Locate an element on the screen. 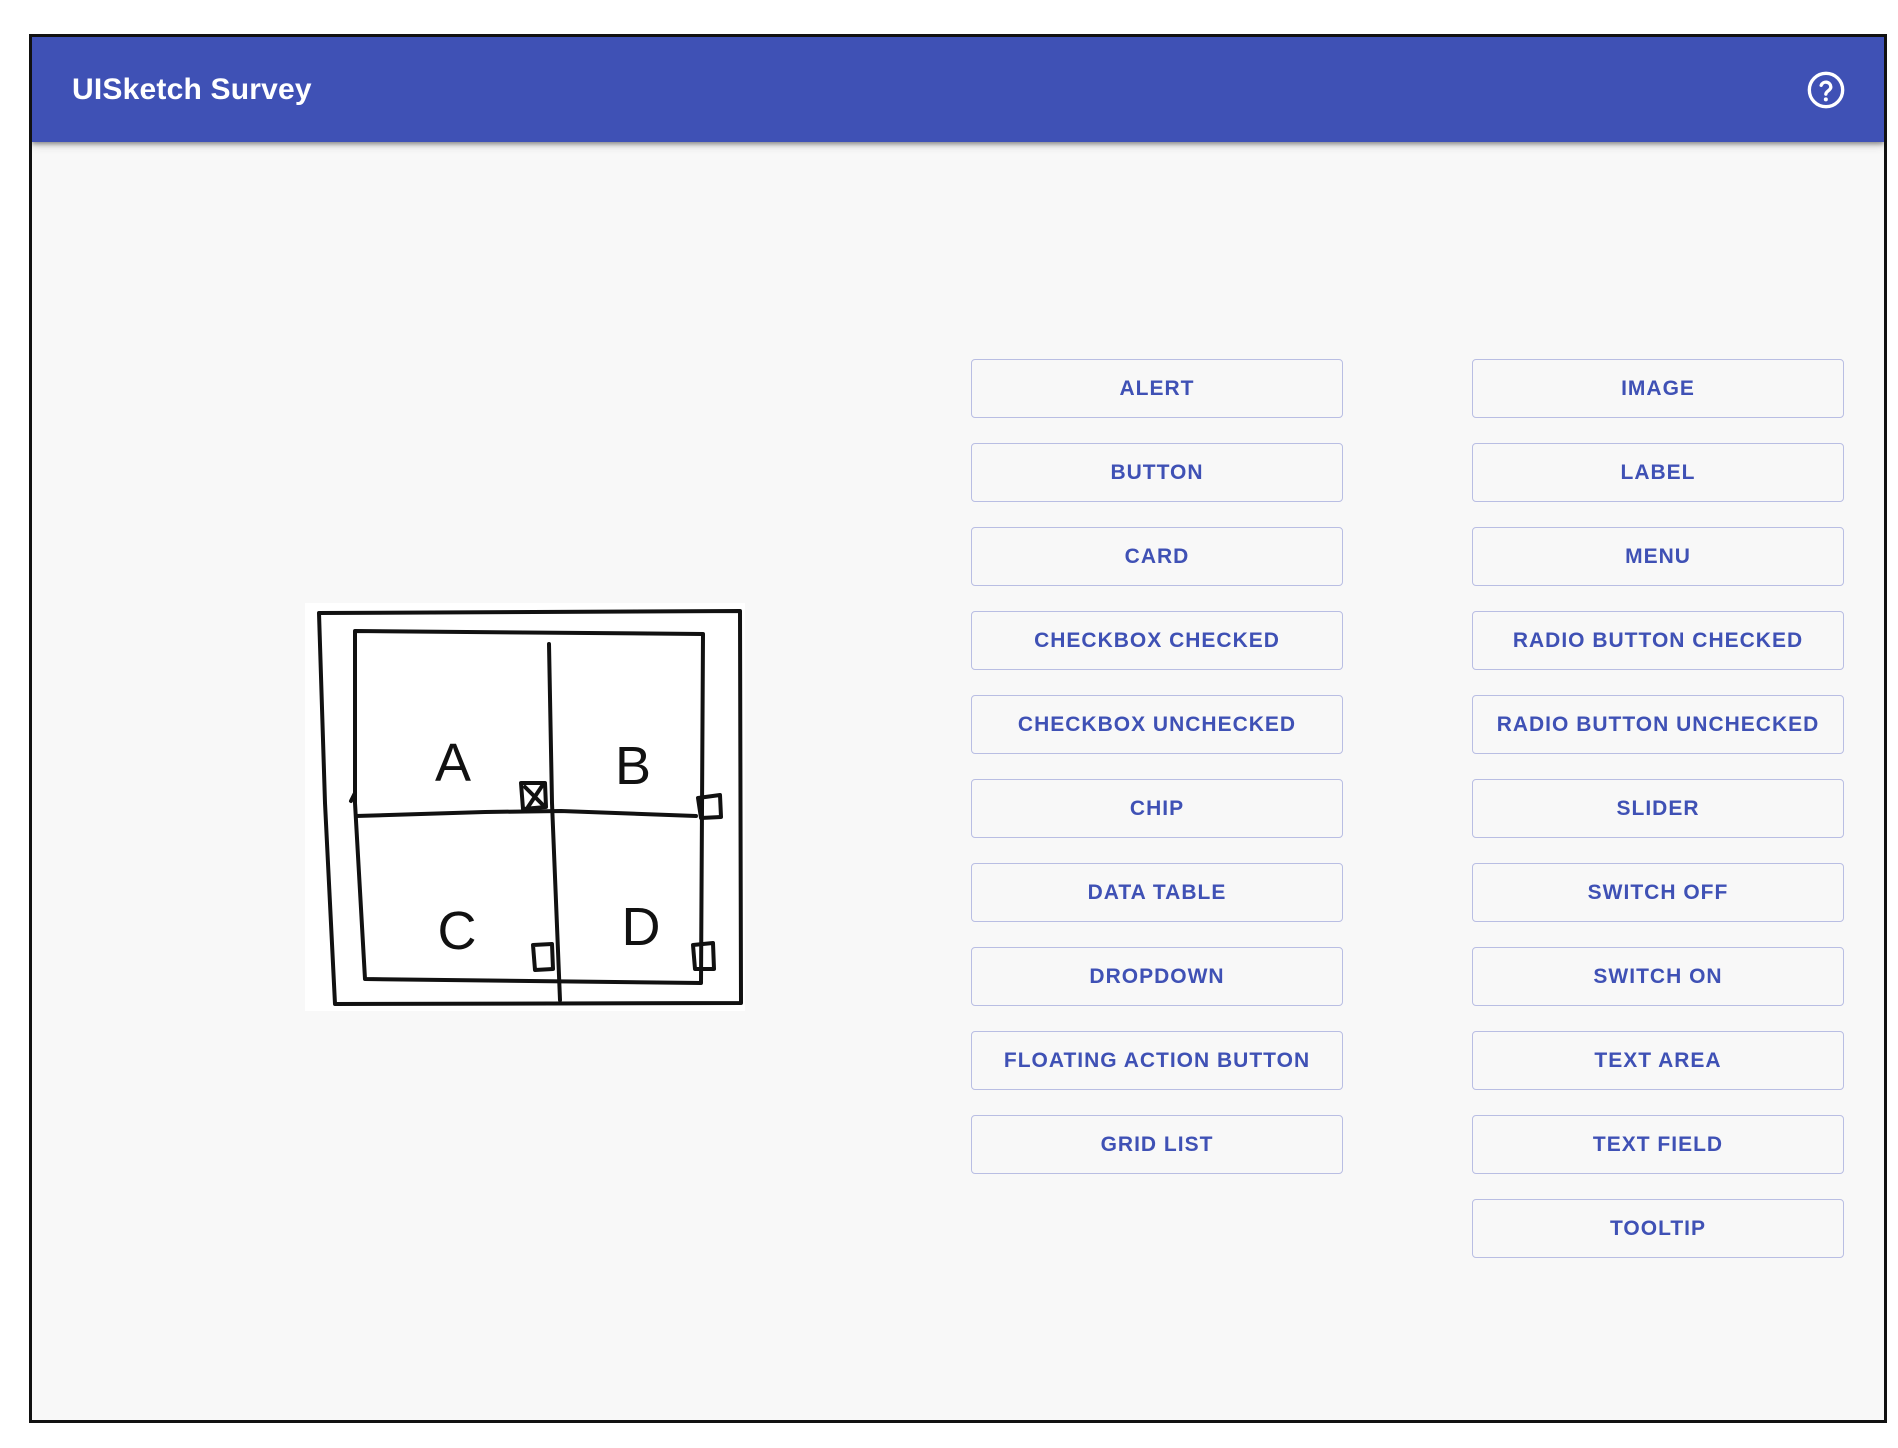 The width and height of the screenshot is (1898, 1448). hand-drawn-grid-sketch: A B C D is located at coordinates (525, 807).